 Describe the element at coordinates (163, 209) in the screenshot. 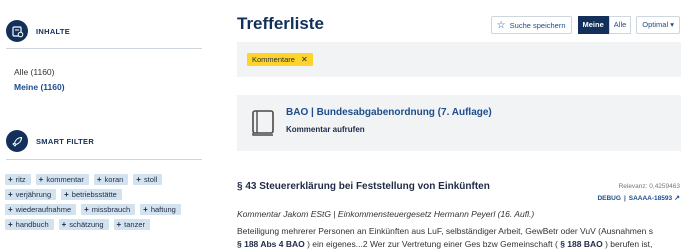

I see `tag-label: haftung` at that location.